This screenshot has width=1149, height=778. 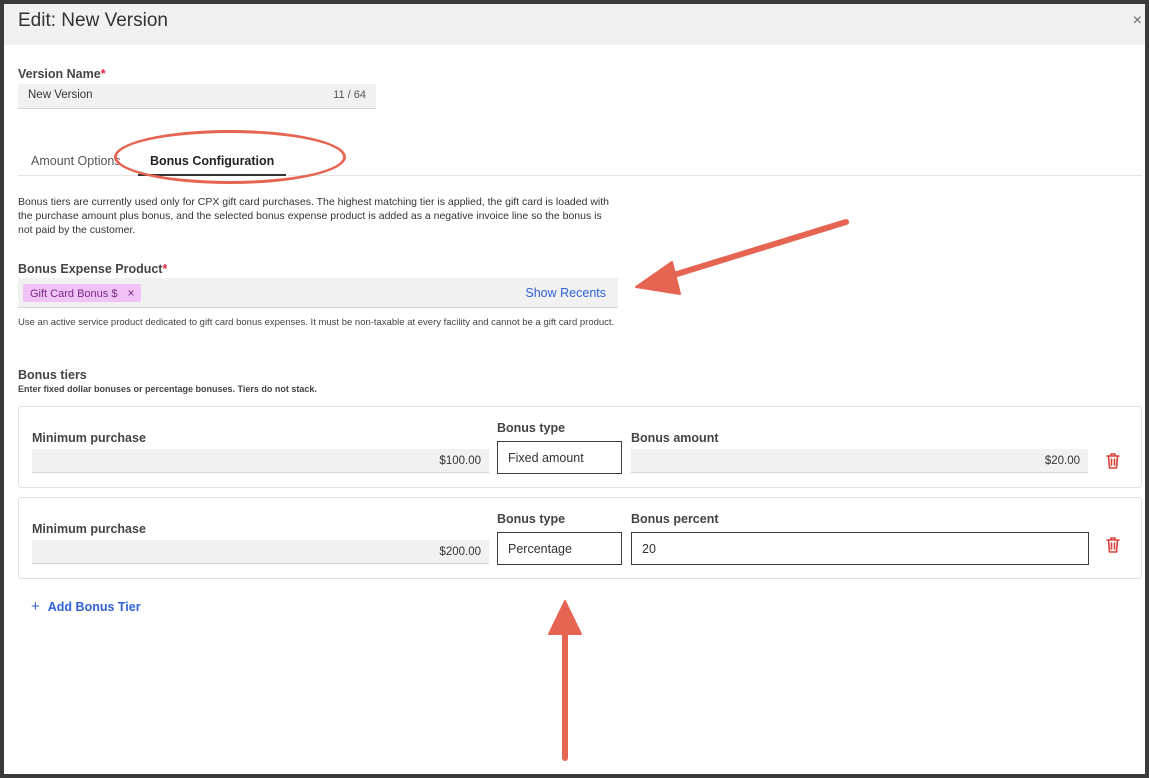 I want to click on modal-header: Edit: New Version ×, so click(x=574, y=24).